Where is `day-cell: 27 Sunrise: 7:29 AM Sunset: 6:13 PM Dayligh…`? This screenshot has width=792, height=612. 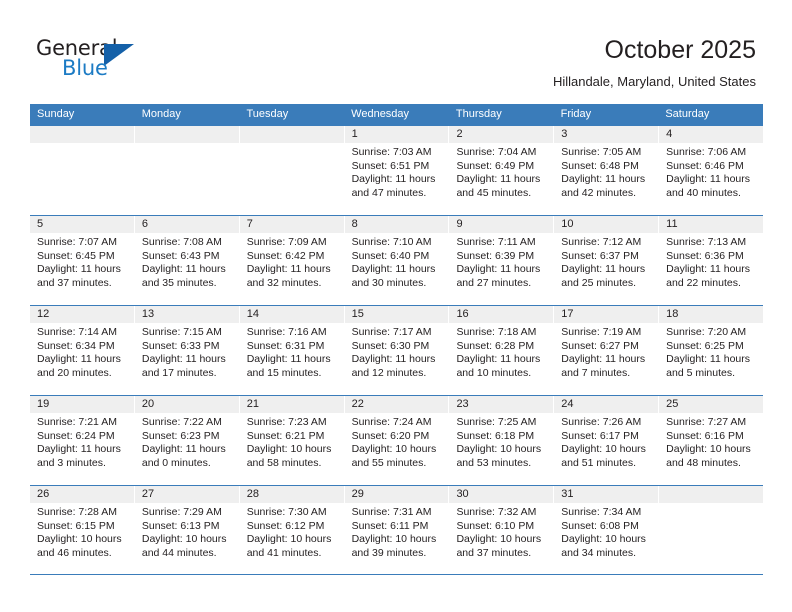 day-cell: 27 Sunrise: 7:29 AM Sunset: 6:13 PM Dayligh… is located at coordinates (187, 530).